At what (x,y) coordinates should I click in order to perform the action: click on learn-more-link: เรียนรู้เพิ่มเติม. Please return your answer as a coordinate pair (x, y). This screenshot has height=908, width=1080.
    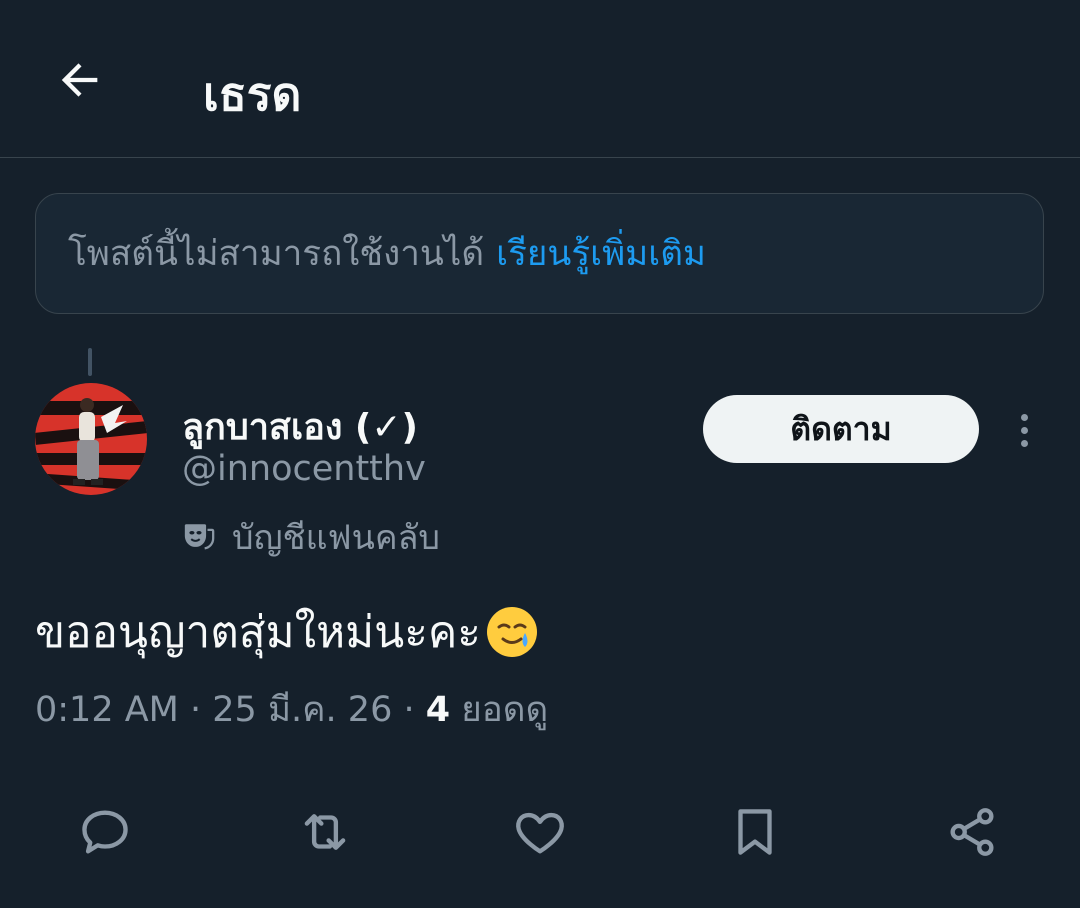
    Looking at the image, I should click on (601, 253).